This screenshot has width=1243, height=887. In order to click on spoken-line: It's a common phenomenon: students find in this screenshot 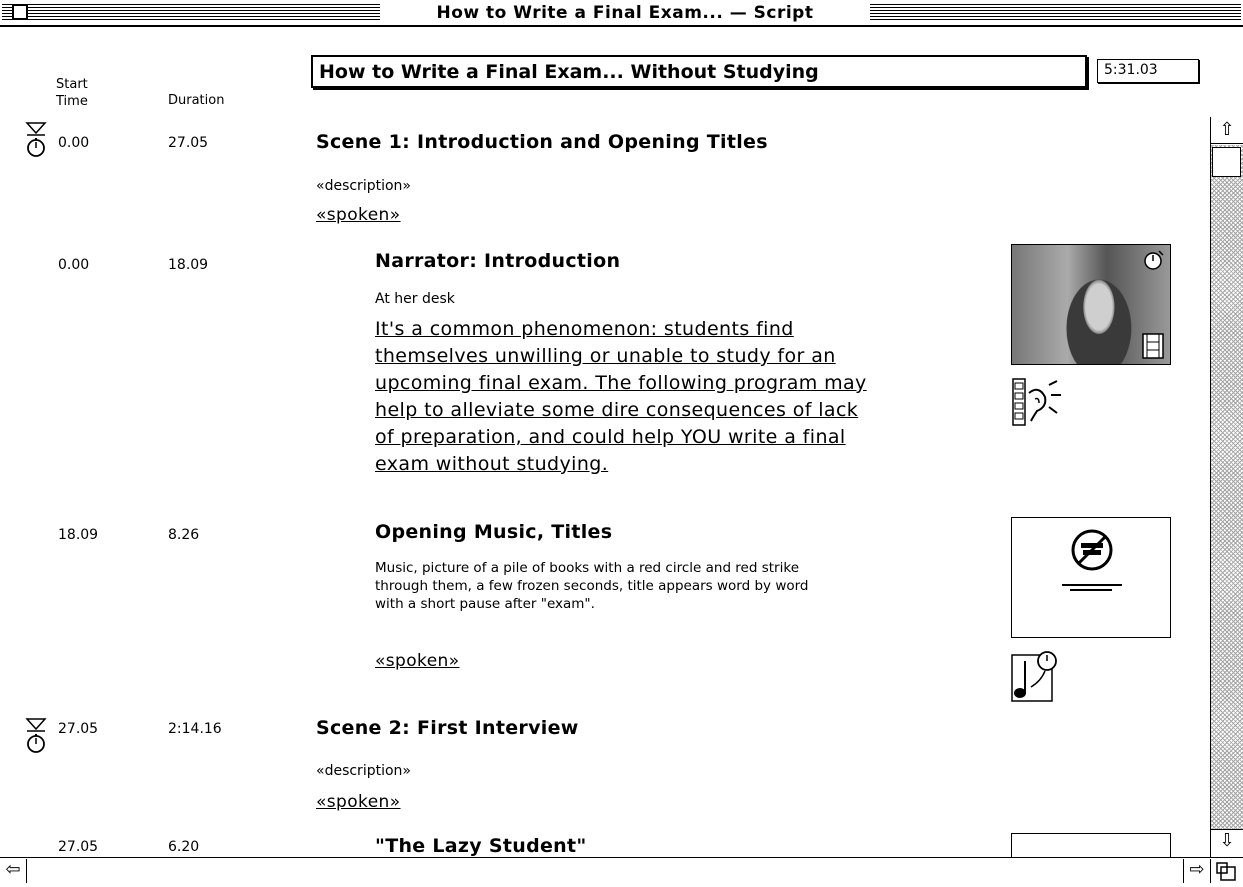, I will do `click(584, 329)`.